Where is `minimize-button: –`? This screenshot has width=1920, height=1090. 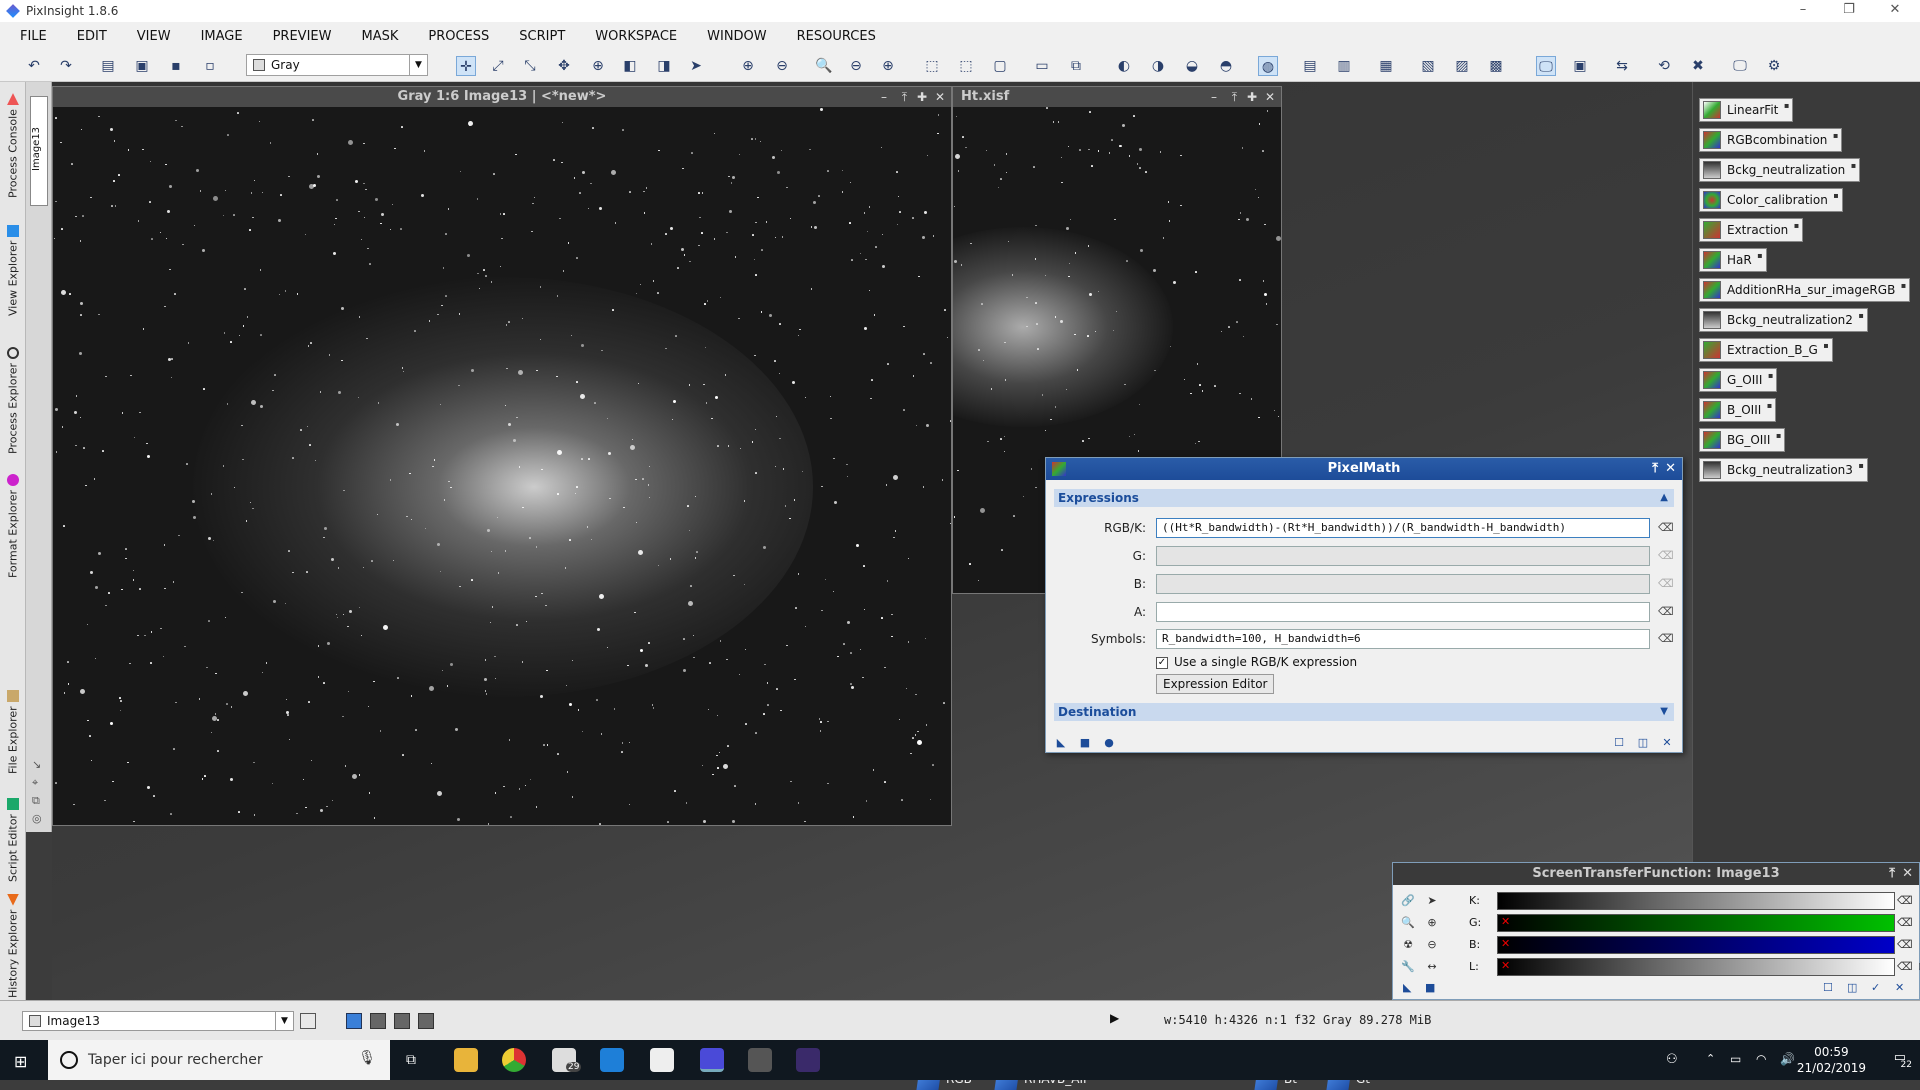
minimize-button: – is located at coordinates (1803, 11).